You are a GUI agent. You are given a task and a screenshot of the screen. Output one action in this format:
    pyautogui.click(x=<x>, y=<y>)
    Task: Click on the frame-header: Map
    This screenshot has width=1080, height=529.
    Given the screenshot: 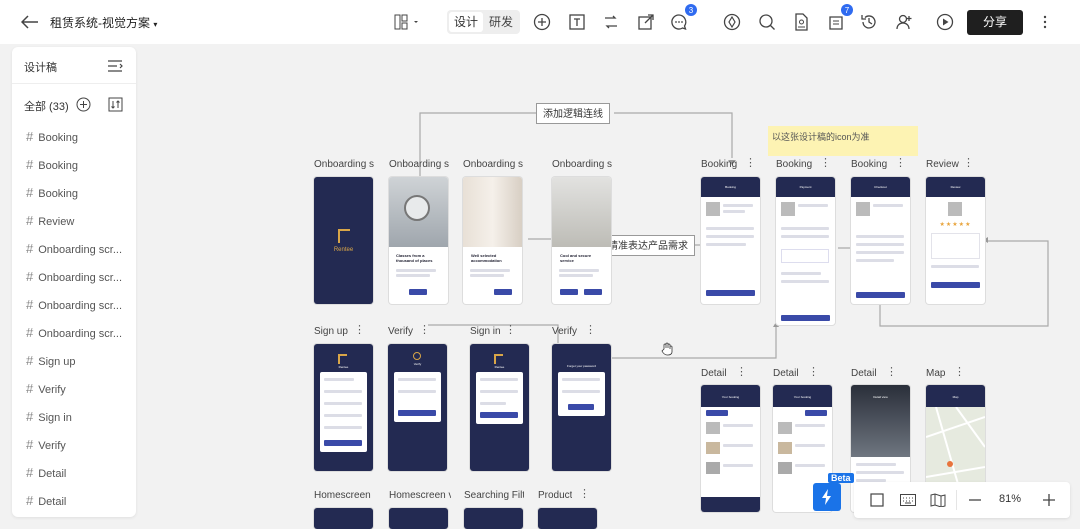 What is the action you would take?
    pyautogui.click(x=955, y=396)
    